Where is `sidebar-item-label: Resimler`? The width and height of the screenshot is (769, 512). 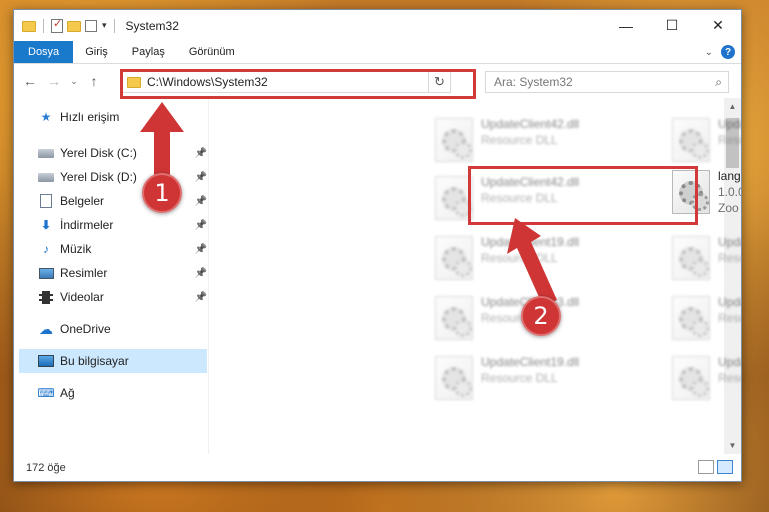 sidebar-item-label: Resimler is located at coordinates (84, 273).